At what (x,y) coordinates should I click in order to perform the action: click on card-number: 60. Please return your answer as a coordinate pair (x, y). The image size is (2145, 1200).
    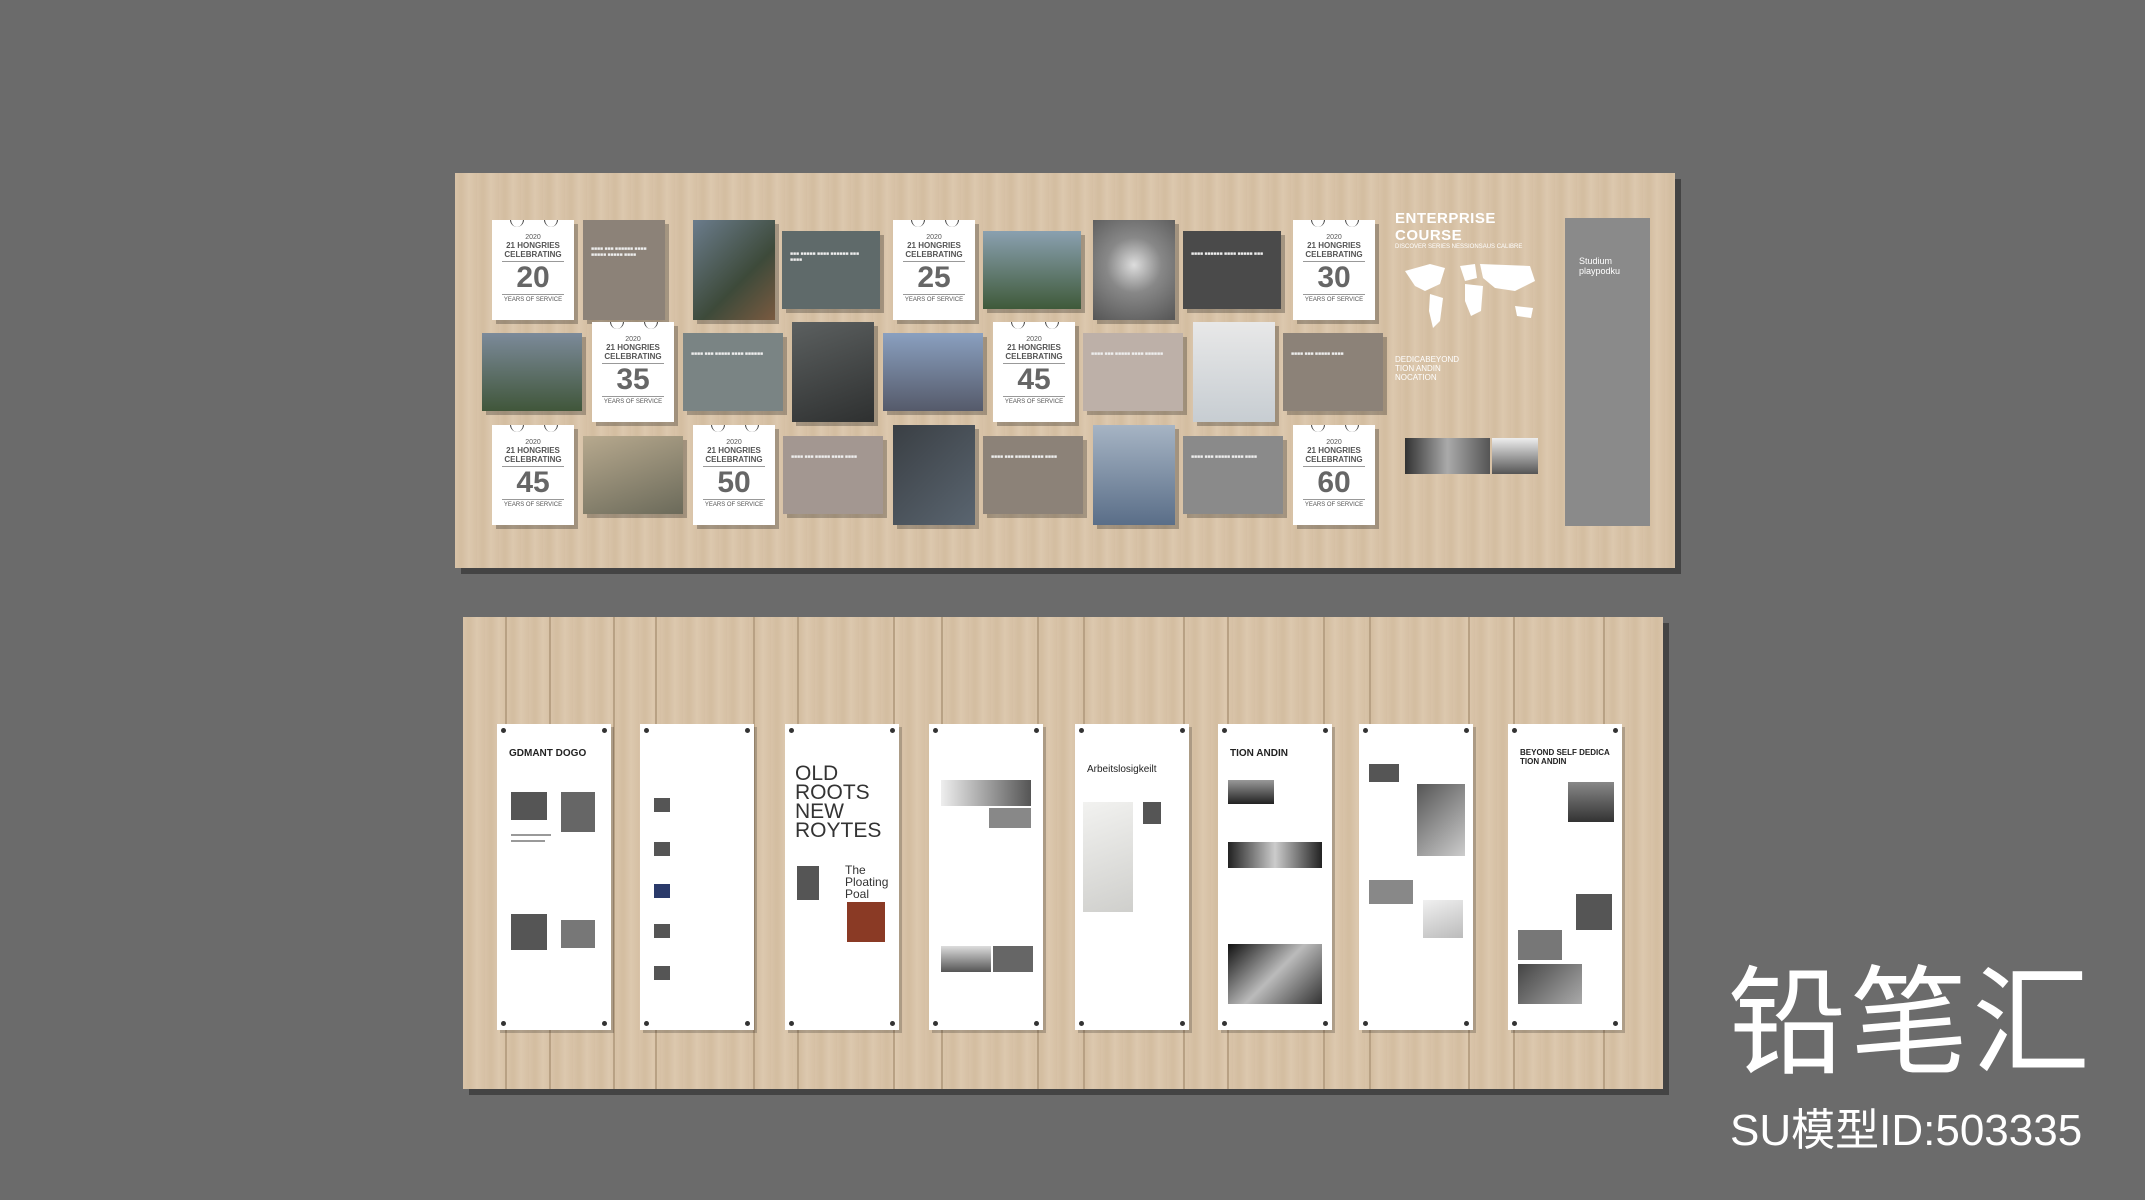
    Looking at the image, I should click on (1334, 483).